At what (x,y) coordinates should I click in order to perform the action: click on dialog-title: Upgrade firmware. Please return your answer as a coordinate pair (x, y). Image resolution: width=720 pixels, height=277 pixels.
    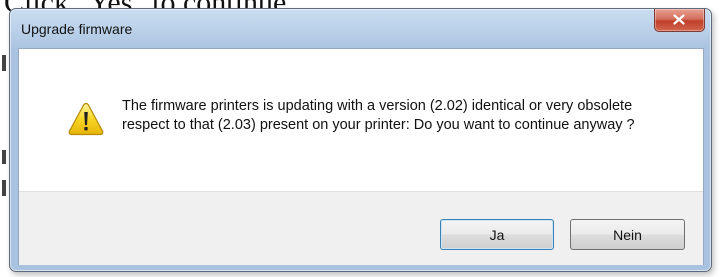
    Looking at the image, I should click on (77, 29).